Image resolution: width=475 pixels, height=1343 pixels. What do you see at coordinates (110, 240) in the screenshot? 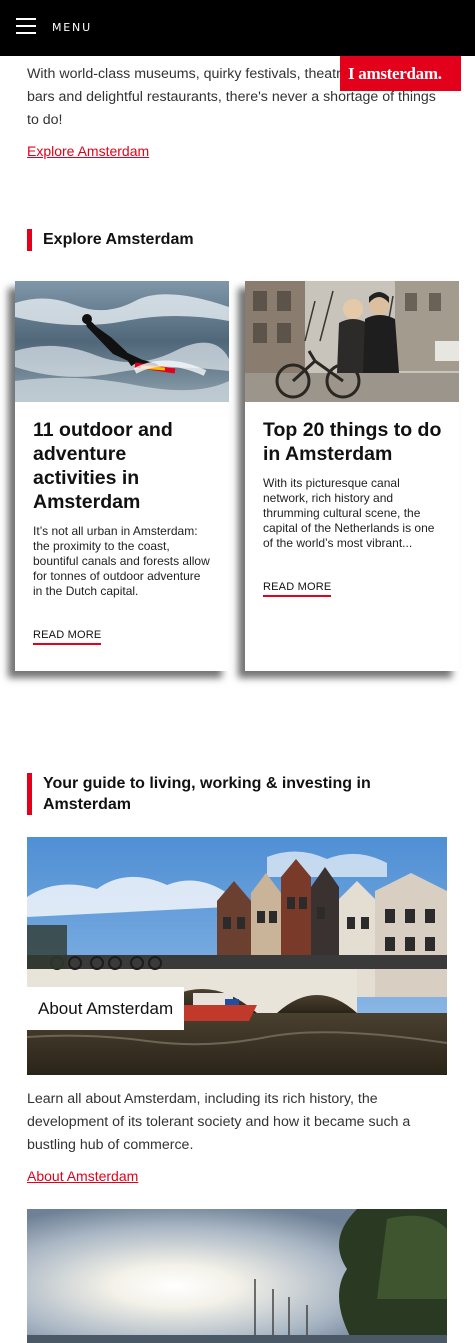
I see `explore-heading: Explore Amsterdam` at bounding box center [110, 240].